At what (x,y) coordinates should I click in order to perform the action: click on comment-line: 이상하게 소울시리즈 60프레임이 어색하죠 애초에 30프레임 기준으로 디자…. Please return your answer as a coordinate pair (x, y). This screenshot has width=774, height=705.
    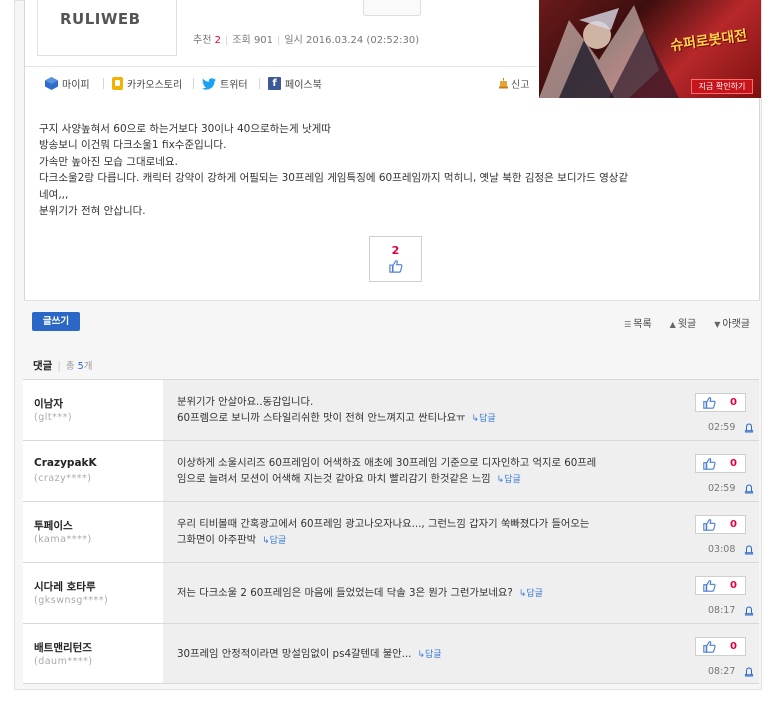
    Looking at the image, I should click on (387, 463).